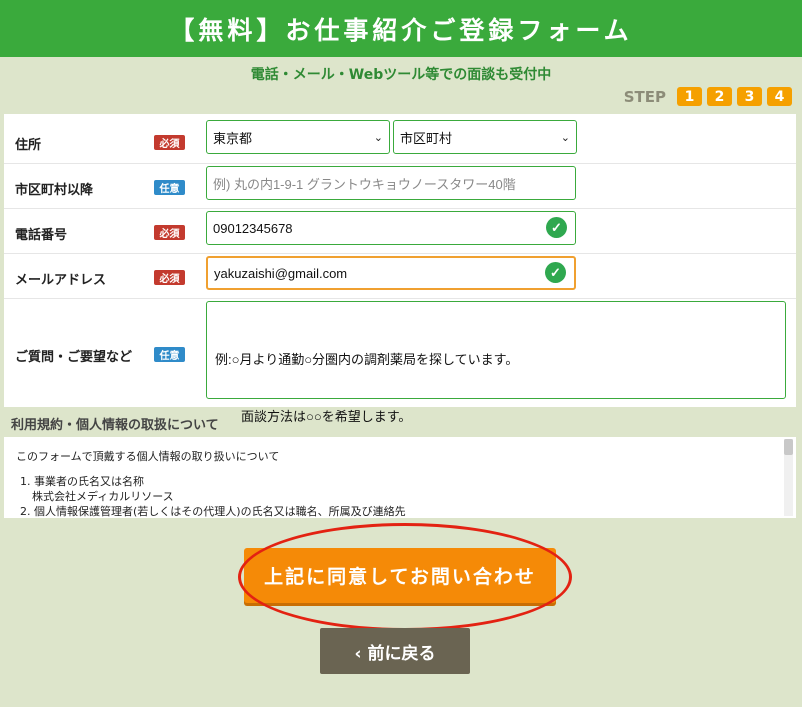 Image resolution: width=802 pixels, height=707 pixels. Describe the element at coordinates (749, 96) in the screenshot. I see `step-3: 3` at that location.